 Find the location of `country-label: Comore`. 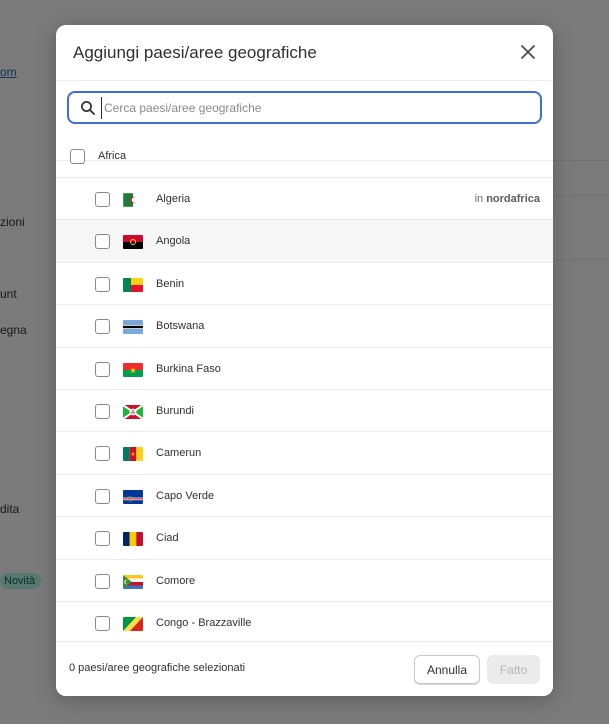

country-label: Comore is located at coordinates (176, 580).